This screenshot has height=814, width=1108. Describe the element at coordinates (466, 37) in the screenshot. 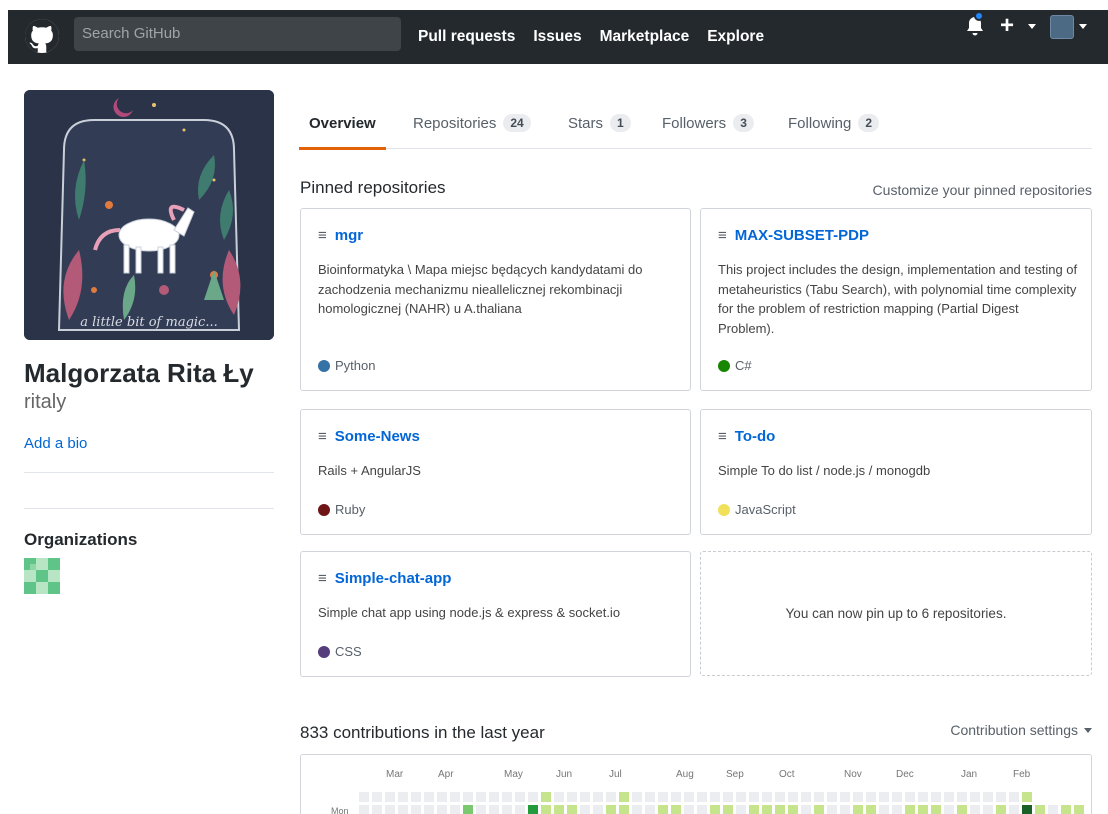

I see `nav-pull-requests: Pull requests` at that location.